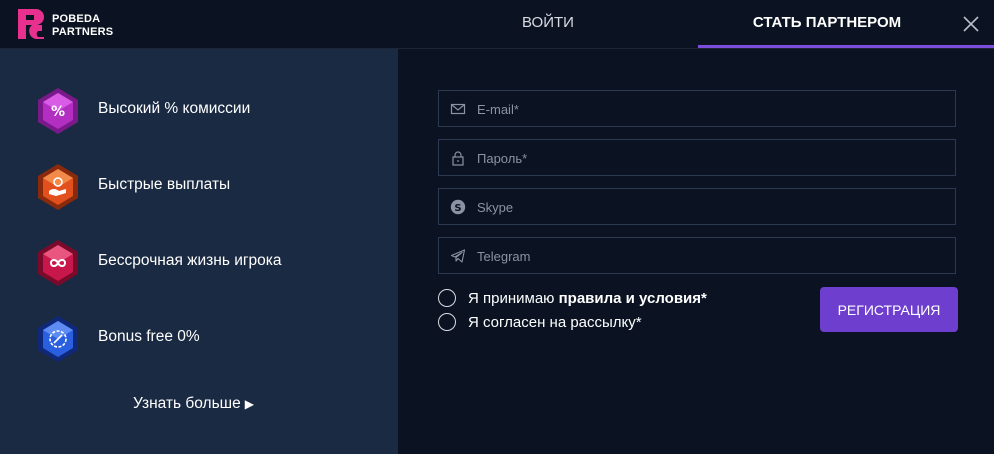  Describe the element at coordinates (548, 24) in the screenshot. I see `tab-login: ВОЙТИ` at that location.